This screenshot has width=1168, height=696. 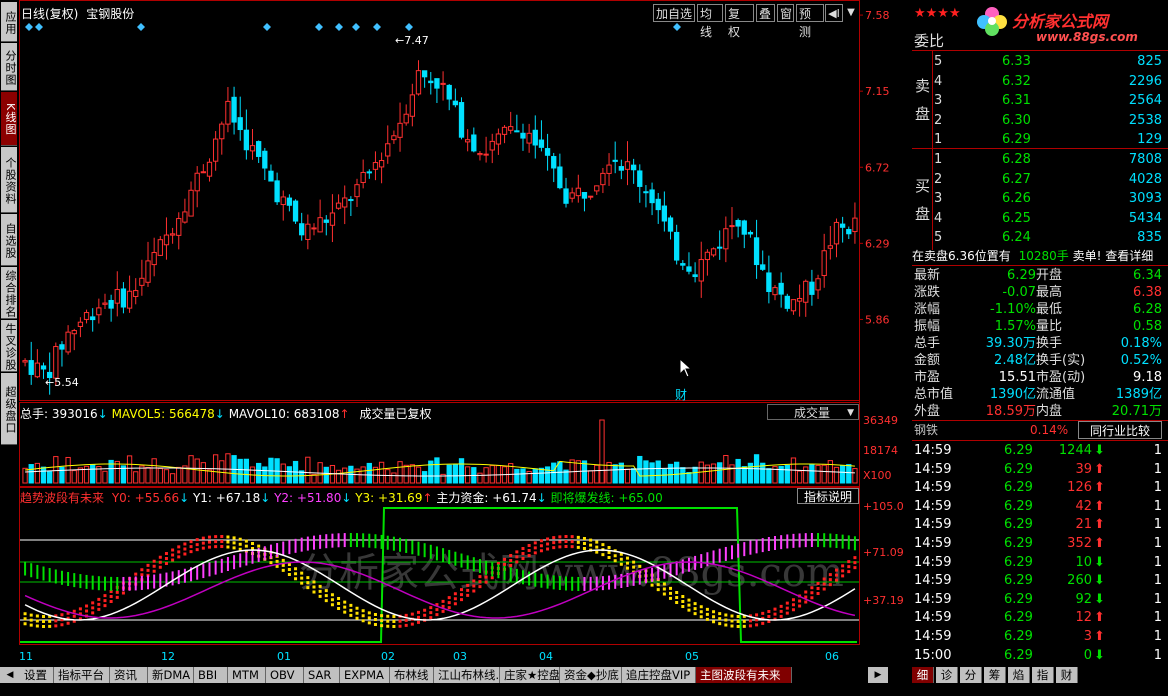 I want to click on bottom-tab-1: 设置, so click(x=37, y=675).